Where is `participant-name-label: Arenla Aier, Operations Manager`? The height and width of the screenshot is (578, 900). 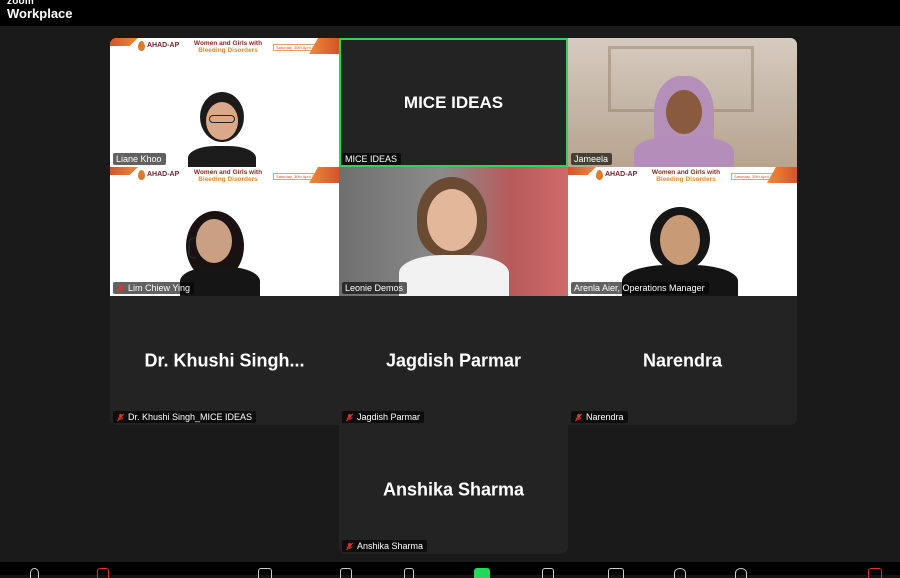 participant-name-label: Arenla Aier, Operations Manager is located at coordinates (640, 288).